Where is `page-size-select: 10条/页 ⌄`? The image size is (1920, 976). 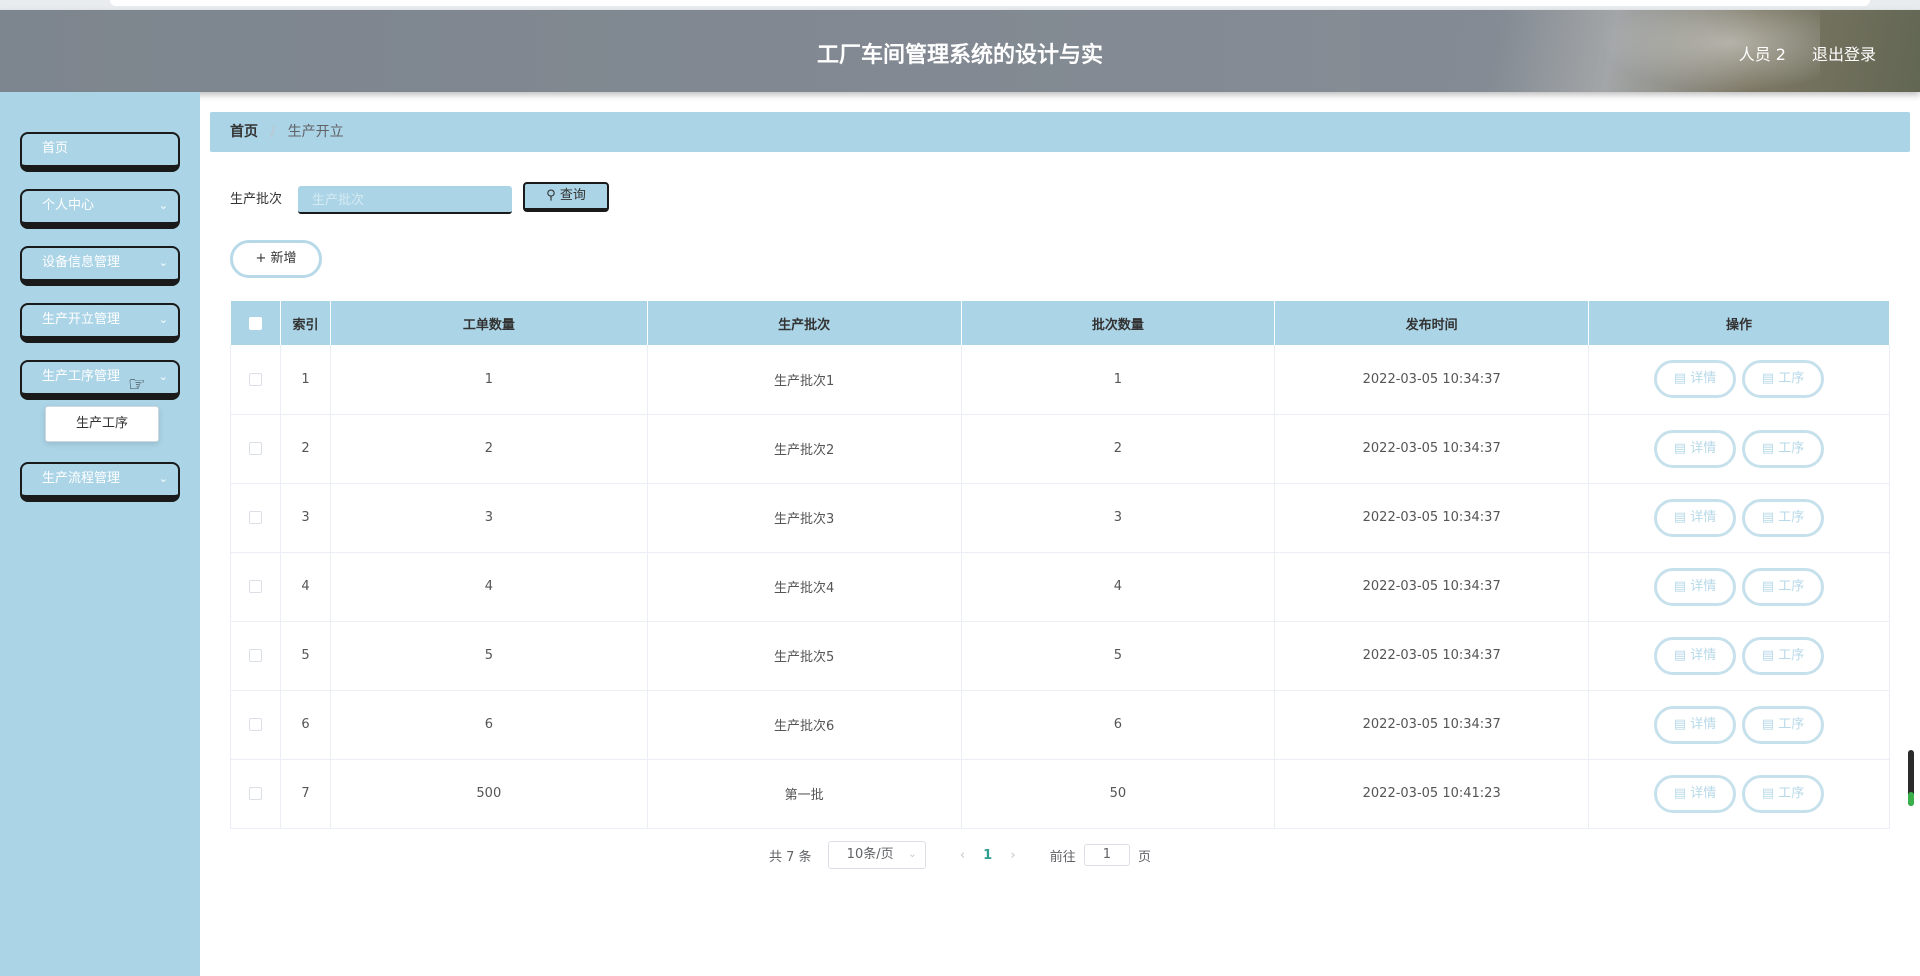
page-size-select: 10条/页 ⌄ is located at coordinates (876, 855).